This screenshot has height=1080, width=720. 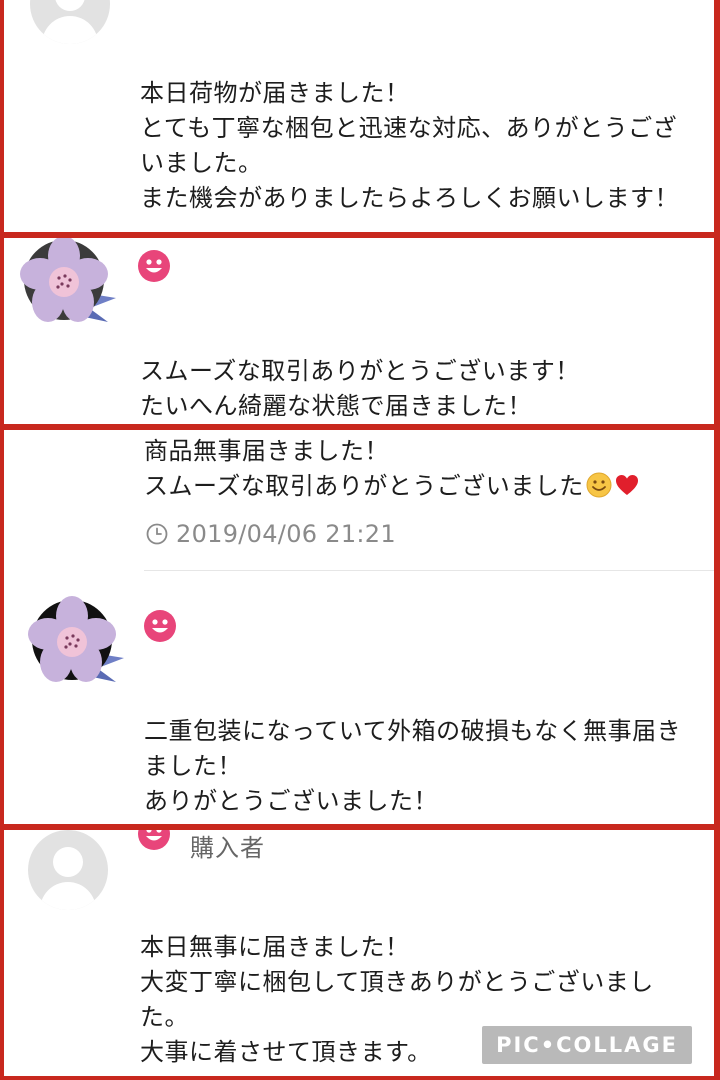 What do you see at coordinates (599, 485) in the screenshot?
I see `smiling-face-emoji-icon` at bounding box center [599, 485].